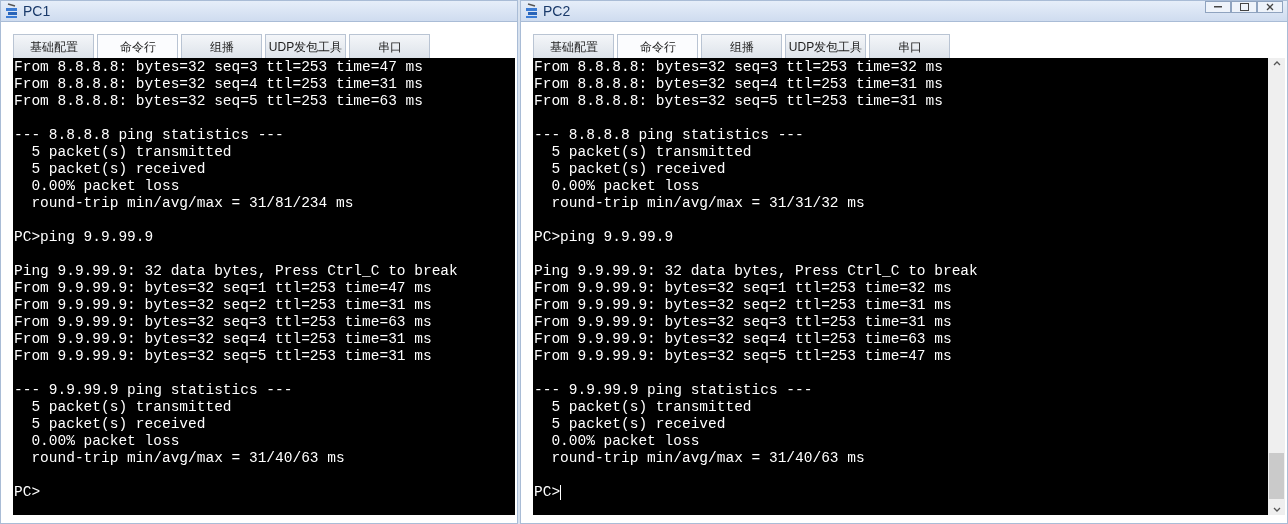 The image size is (1288, 524). What do you see at coordinates (743, 356) in the screenshot?
I see `terminal-line: From 9.9.99.9: bytes=32 seq=5 ttl=253 time=47 ms` at bounding box center [743, 356].